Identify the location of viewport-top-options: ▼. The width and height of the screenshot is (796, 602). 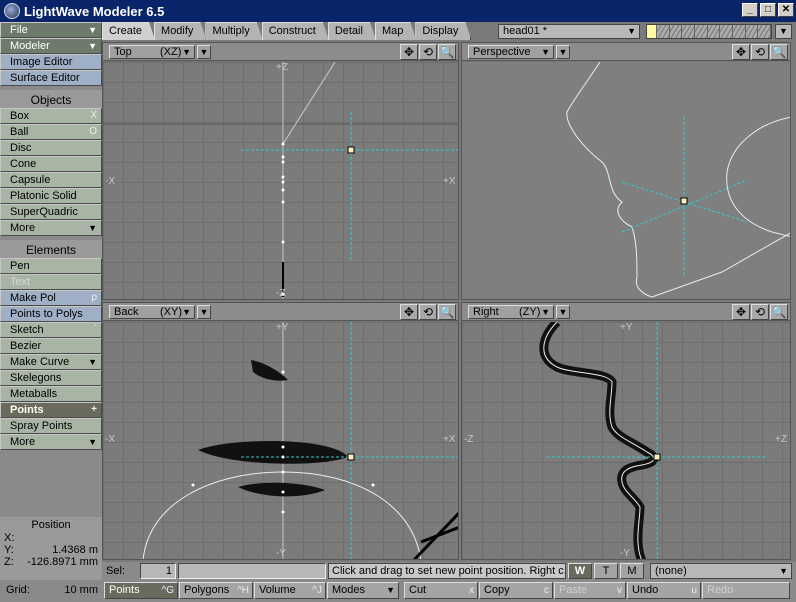
(204, 52).